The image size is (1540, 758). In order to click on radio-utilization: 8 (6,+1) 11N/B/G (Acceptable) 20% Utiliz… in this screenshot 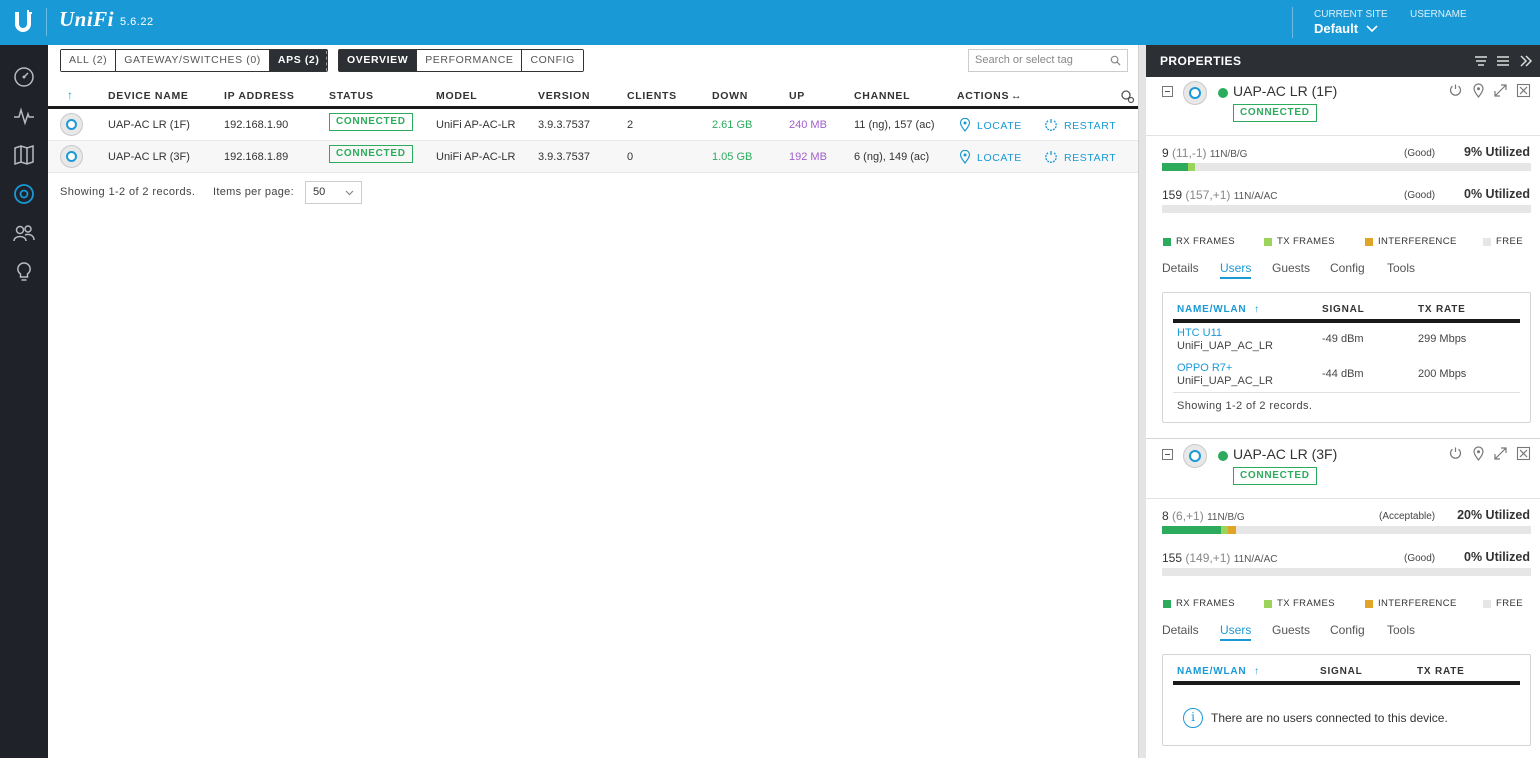, I will do `click(1343, 538)`.